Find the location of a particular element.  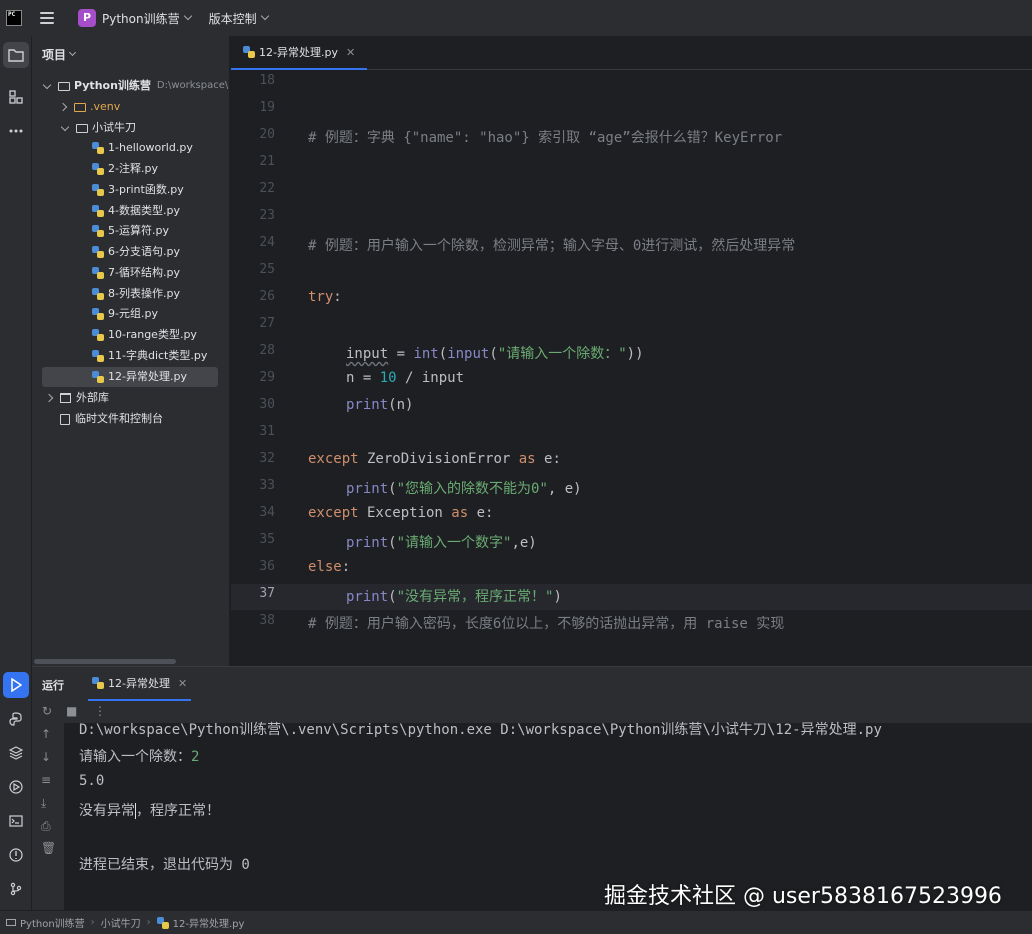

scroll-to-end-icon: ⤓ is located at coordinates (43, 803).